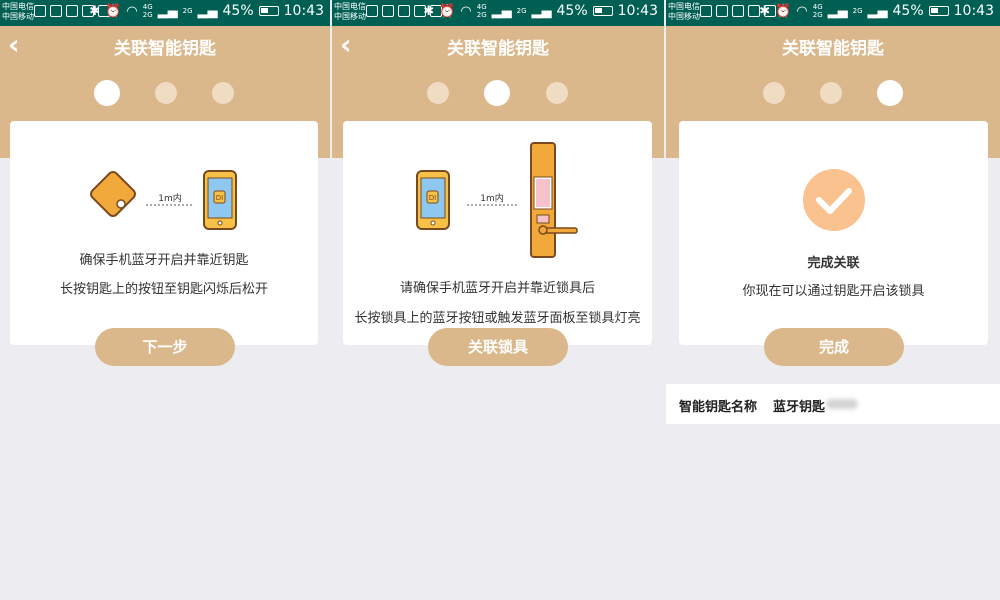  Describe the element at coordinates (834, 200) in the screenshot. I see `check-circle-icon` at that location.